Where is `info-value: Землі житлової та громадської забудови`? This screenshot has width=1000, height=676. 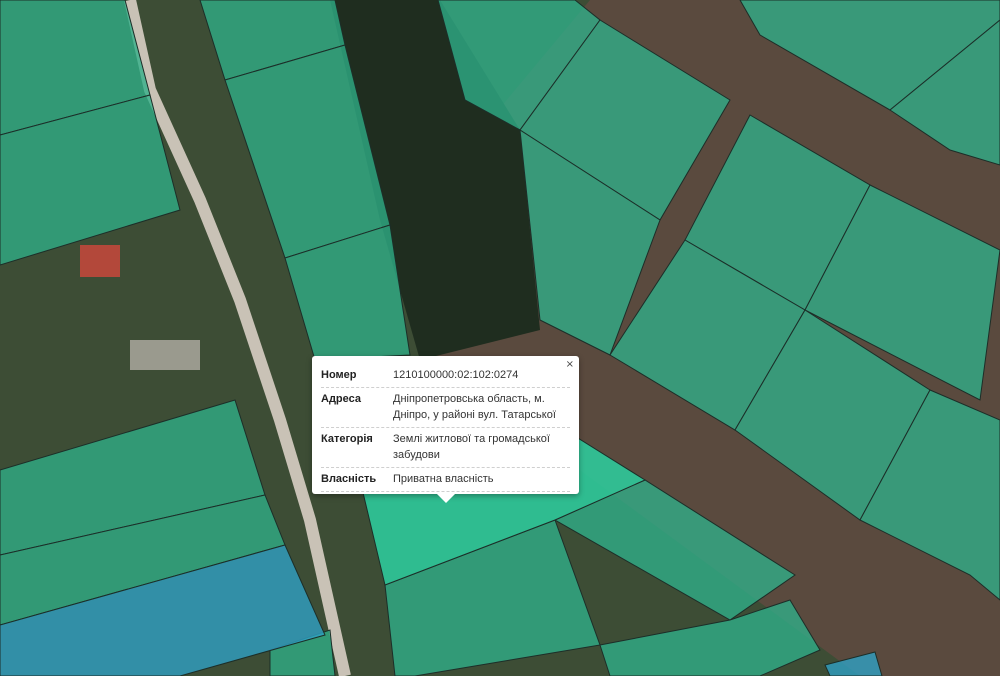
info-value: Землі житлової та громадської забудови is located at coordinates (471, 447).